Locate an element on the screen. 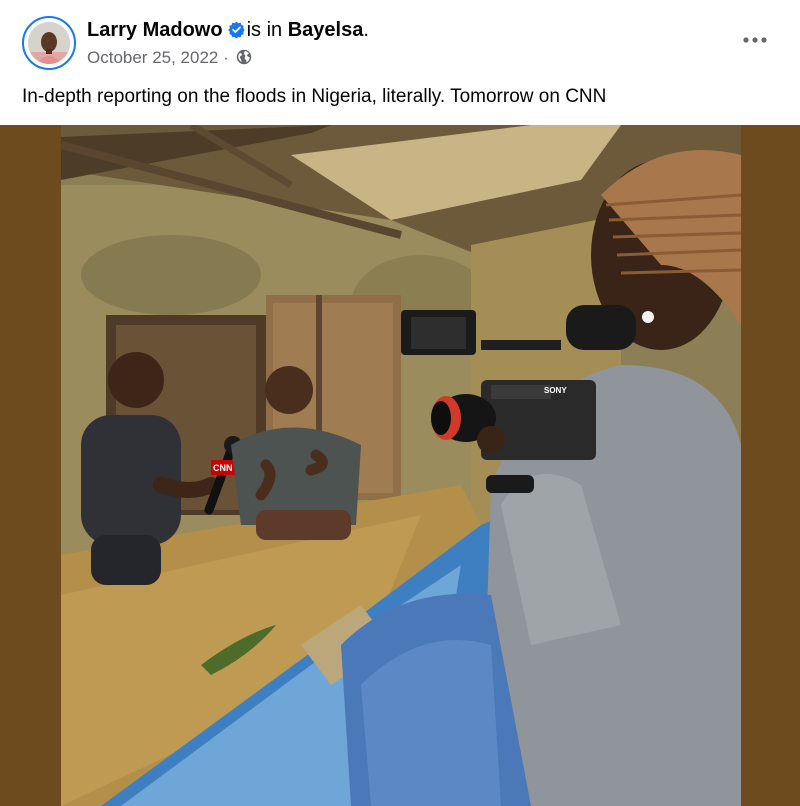 Image resolution: width=800 pixels, height=806 pixels. verified-badge-icon is located at coordinates (236, 29).